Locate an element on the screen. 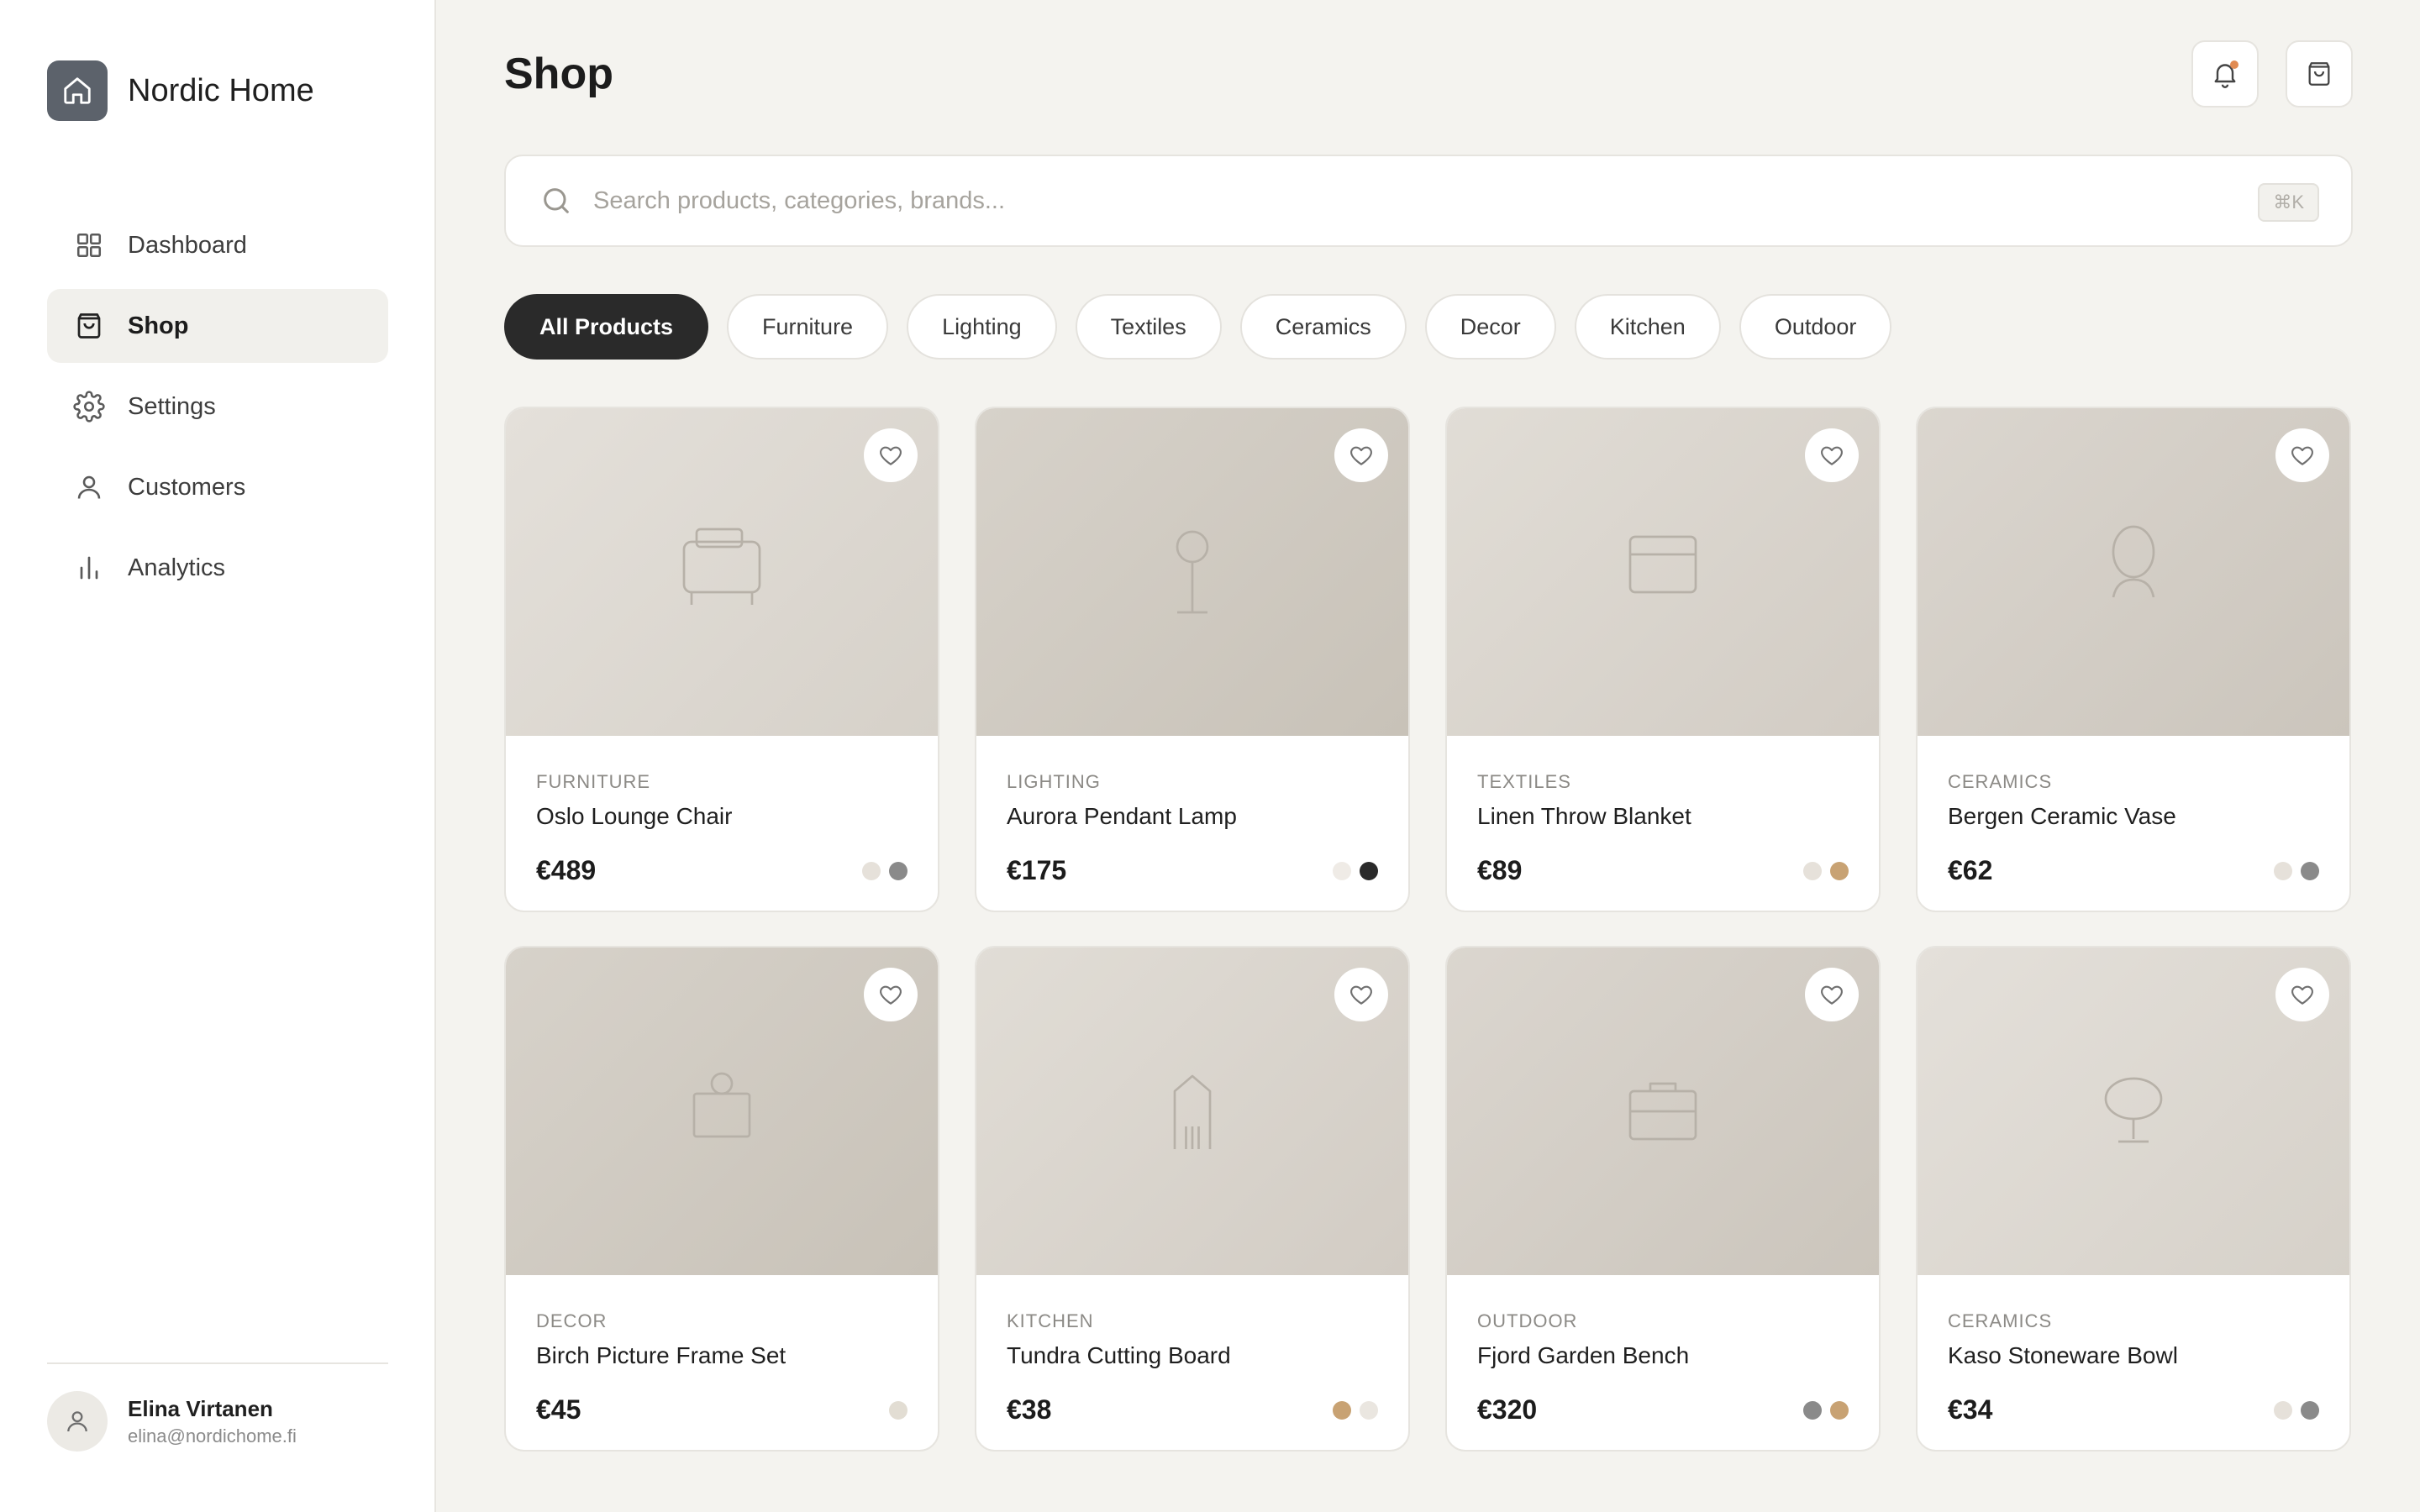 The image size is (2420, 1512). sidebar-item-dashboard: Dashboard is located at coordinates (218, 245).